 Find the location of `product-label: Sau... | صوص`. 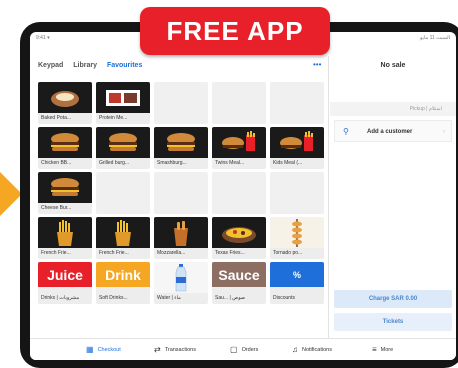

product-label: Sau... | صوص is located at coordinates (230, 298).